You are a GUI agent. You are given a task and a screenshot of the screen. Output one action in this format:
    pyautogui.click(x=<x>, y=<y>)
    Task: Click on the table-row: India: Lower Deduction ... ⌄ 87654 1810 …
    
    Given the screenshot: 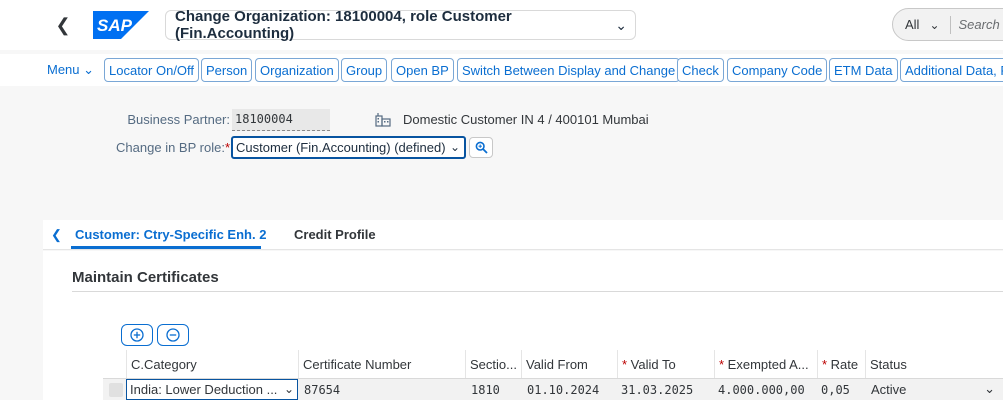 What is the action you would take?
    pyautogui.click(x=553, y=389)
    